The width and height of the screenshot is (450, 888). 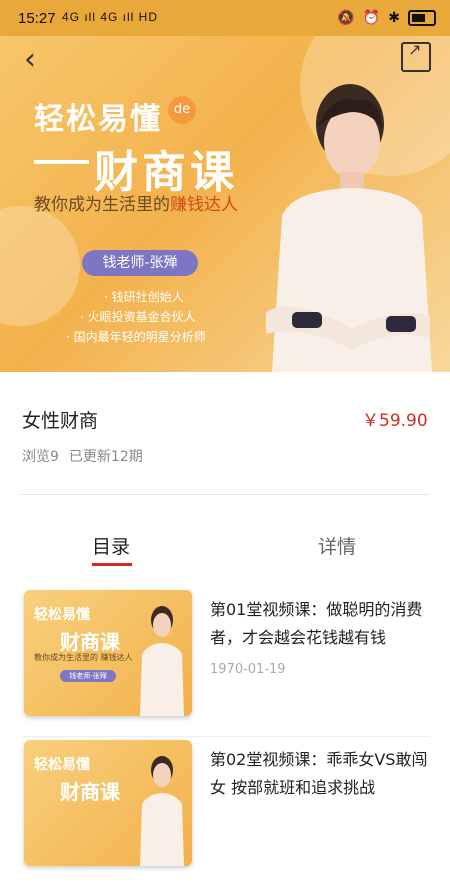 What do you see at coordinates (136, 337) in the screenshot?
I see `teacher-credential: · 国内最年轻的明星分析师` at bounding box center [136, 337].